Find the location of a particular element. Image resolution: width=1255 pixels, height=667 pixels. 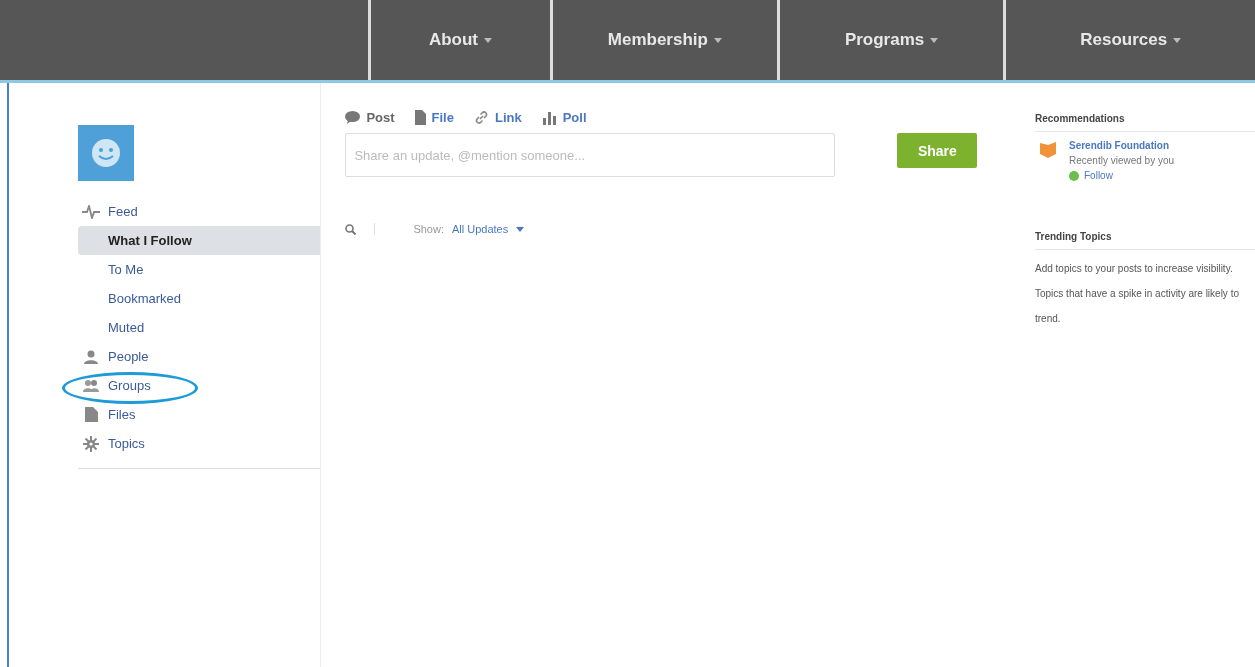

filter-label: Show: is located at coordinates (428, 229).